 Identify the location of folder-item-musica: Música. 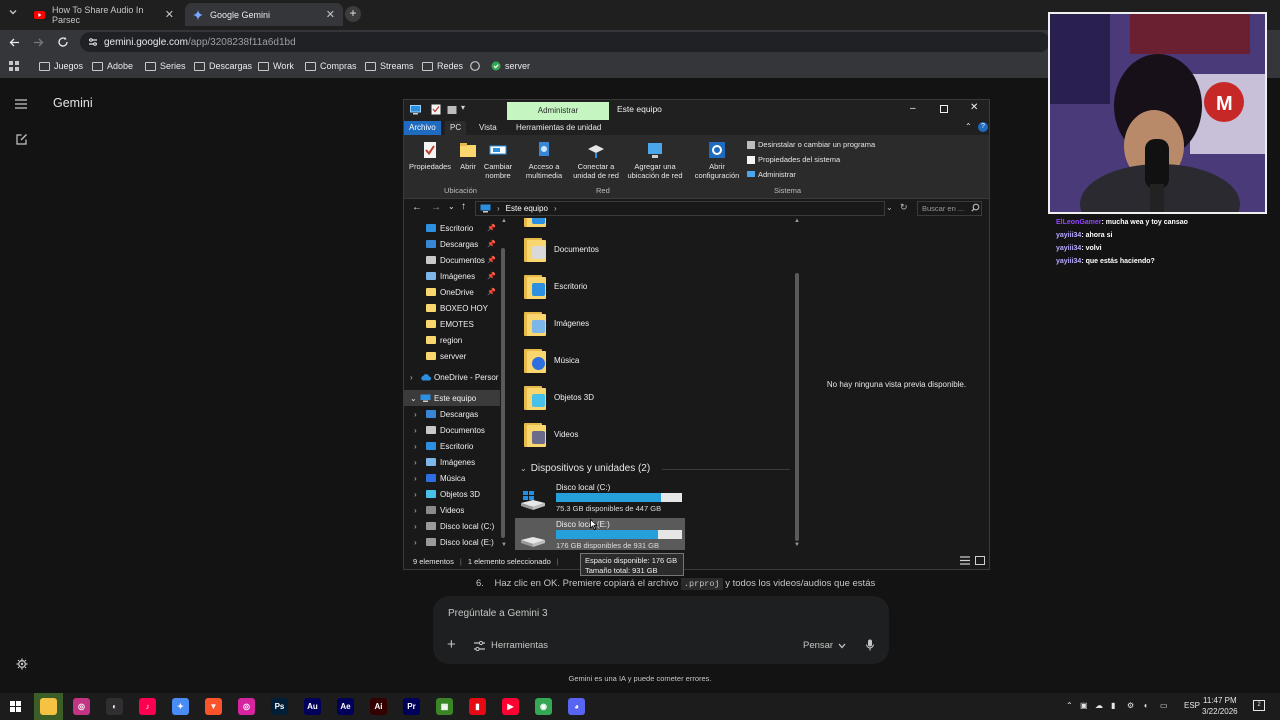
(551, 360).